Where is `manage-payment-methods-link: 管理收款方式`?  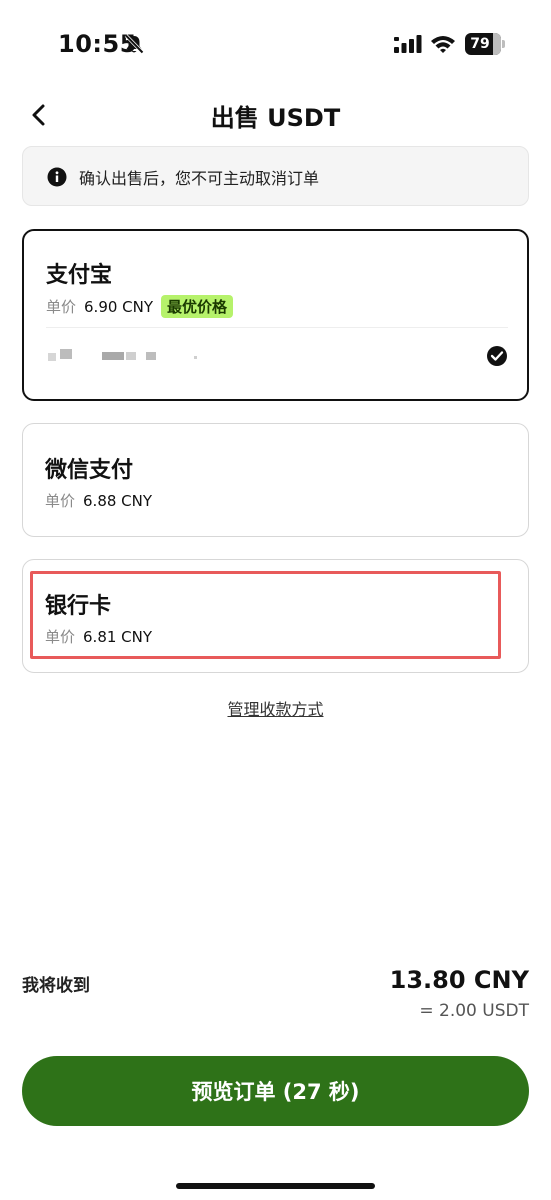 manage-payment-methods-link: 管理收款方式 is located at coordinates (275, 708).